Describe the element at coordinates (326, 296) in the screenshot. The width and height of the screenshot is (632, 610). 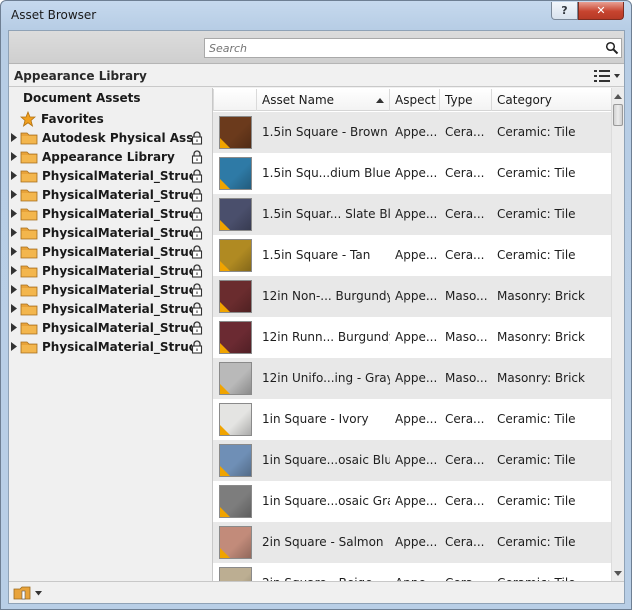
I see `asset-name-cell: 12in Non-... Burgundy` at that location.